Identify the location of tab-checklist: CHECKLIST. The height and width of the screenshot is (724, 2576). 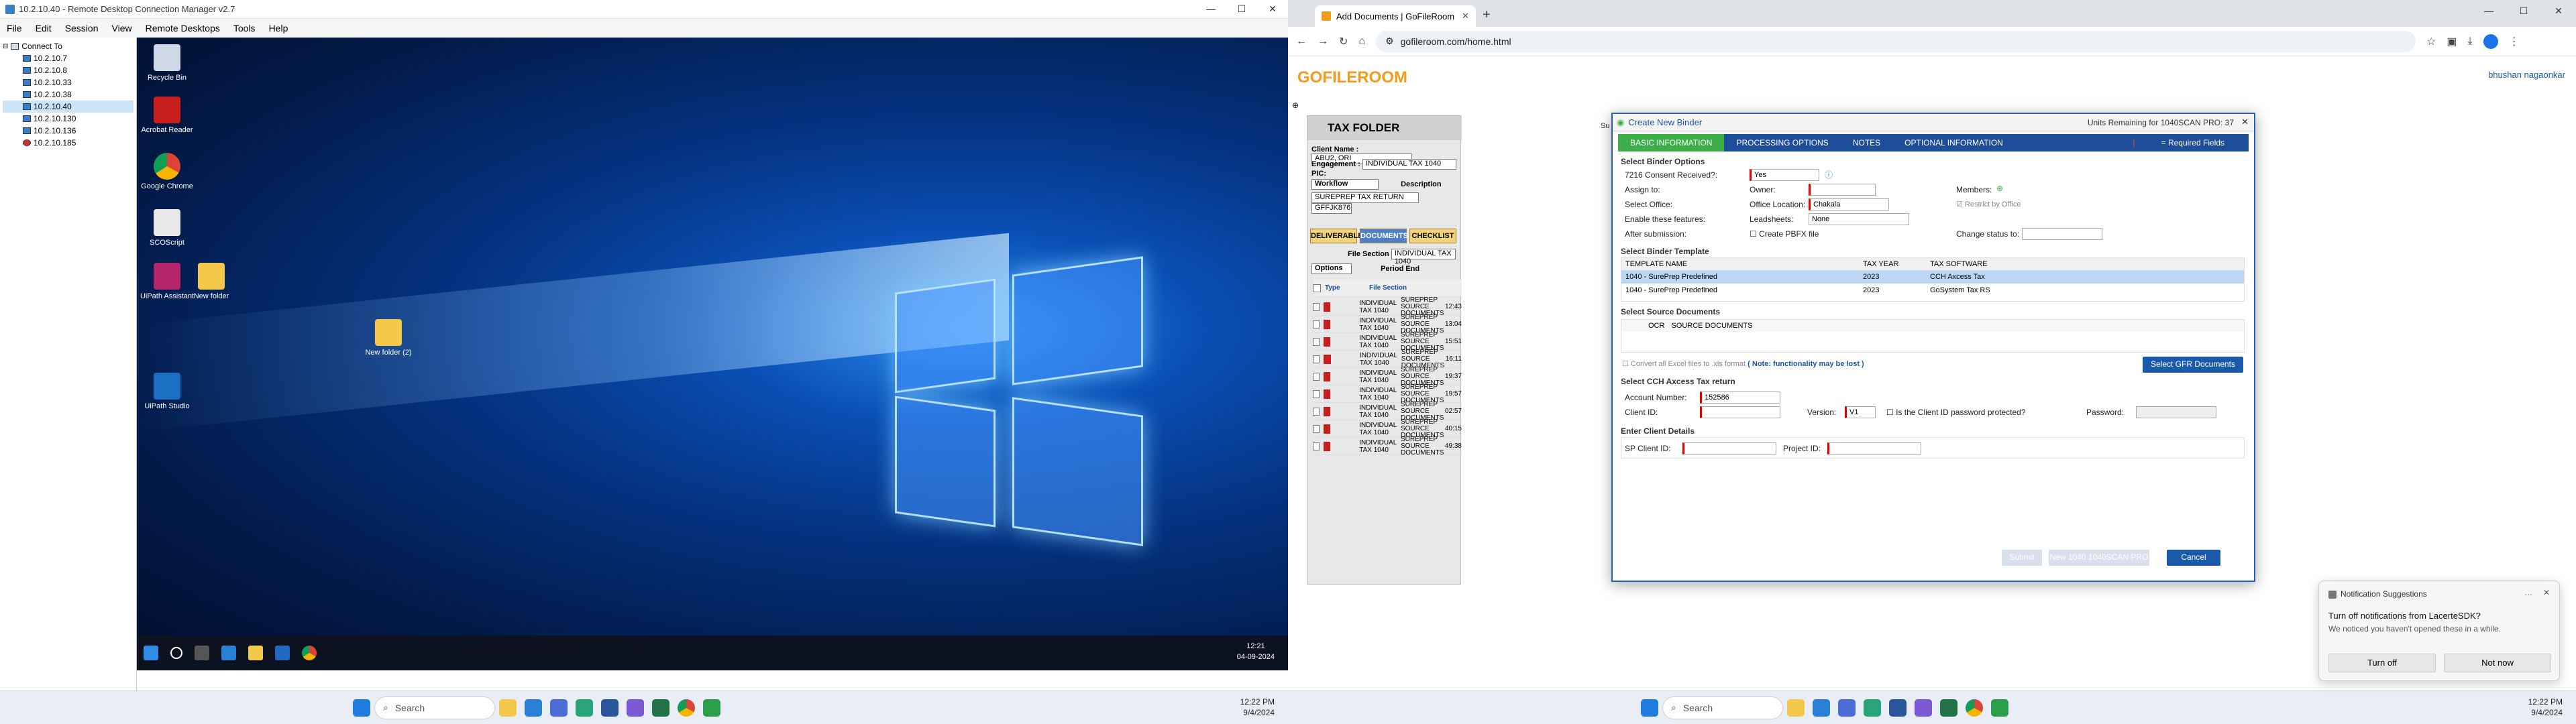
(1432, 236).